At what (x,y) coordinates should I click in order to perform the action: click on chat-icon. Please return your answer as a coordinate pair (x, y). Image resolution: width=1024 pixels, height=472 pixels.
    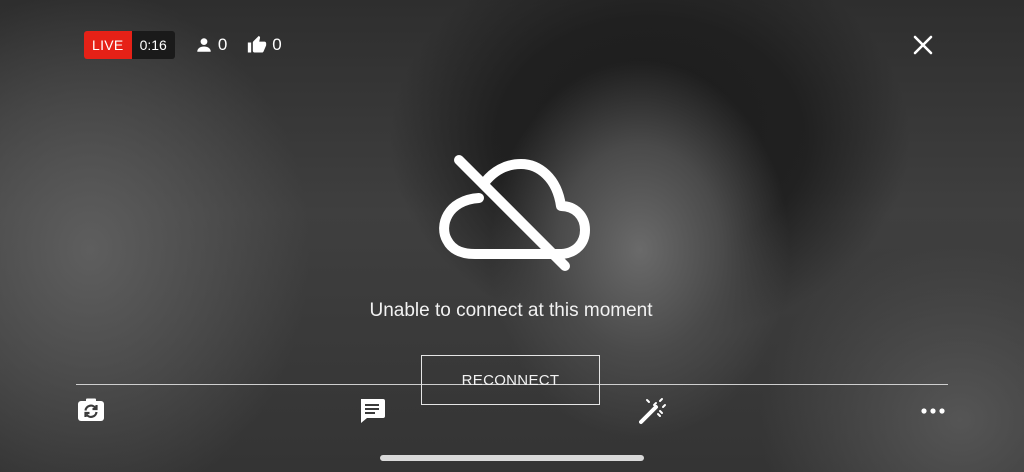
    Looking at the image, I should click on (372, 411).